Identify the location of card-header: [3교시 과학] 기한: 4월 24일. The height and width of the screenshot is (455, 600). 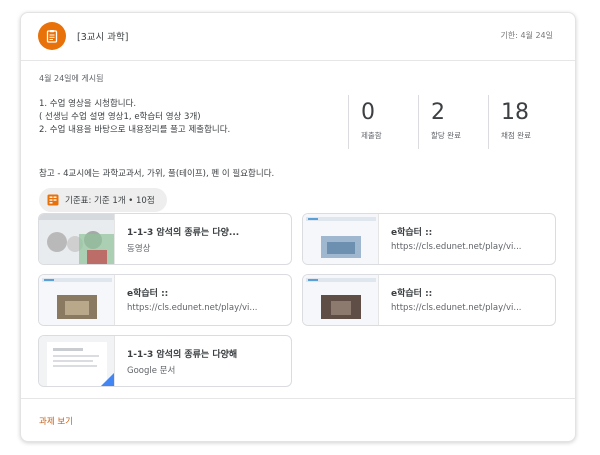
(298, 37).